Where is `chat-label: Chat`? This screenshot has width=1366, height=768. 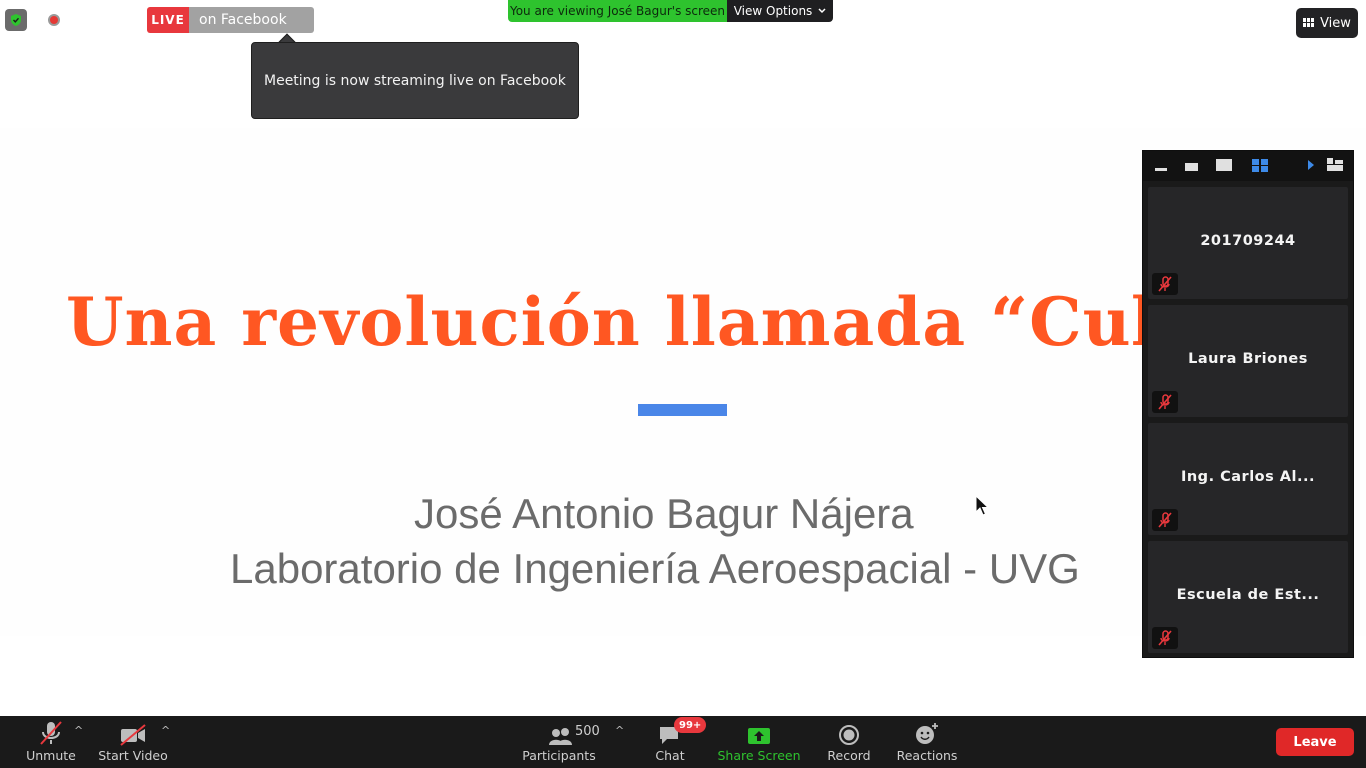
chat-label: Chat is located at coordinates (670, 755).